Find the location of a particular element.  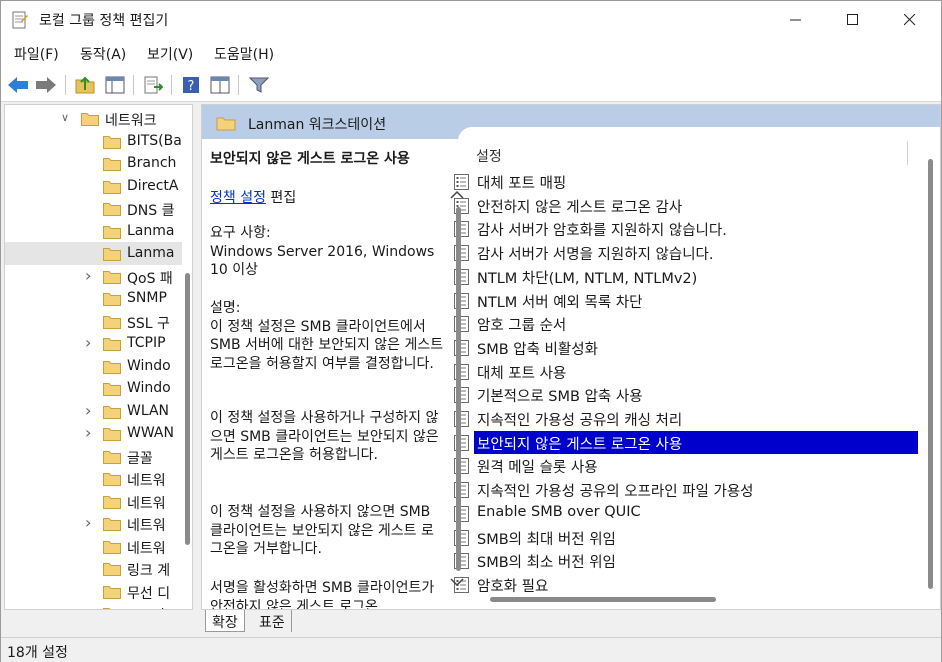

tree-item-label: DNS 클 is located at coordinates (151, 211).